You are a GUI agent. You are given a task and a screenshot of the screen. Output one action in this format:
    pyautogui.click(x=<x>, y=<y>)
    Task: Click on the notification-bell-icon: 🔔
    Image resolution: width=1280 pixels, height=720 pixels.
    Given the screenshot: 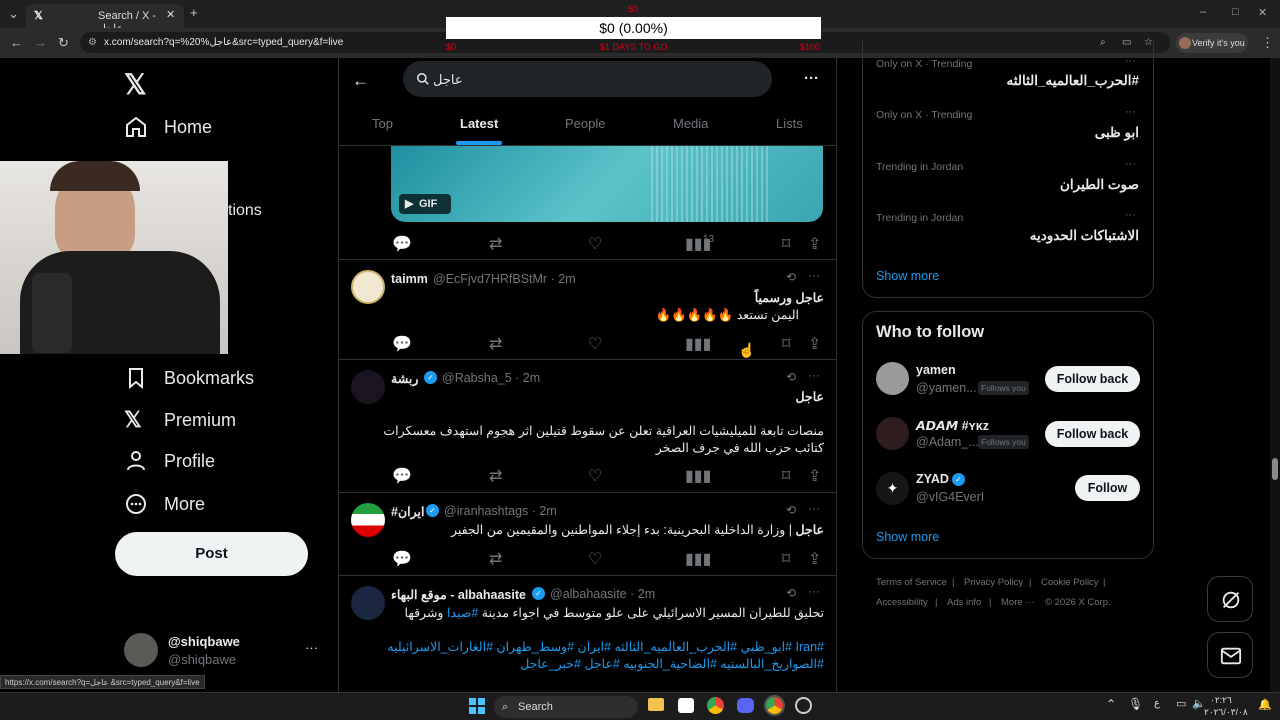 What is the action you would take?
    pyautogui.click(x=1265, y=704)
    